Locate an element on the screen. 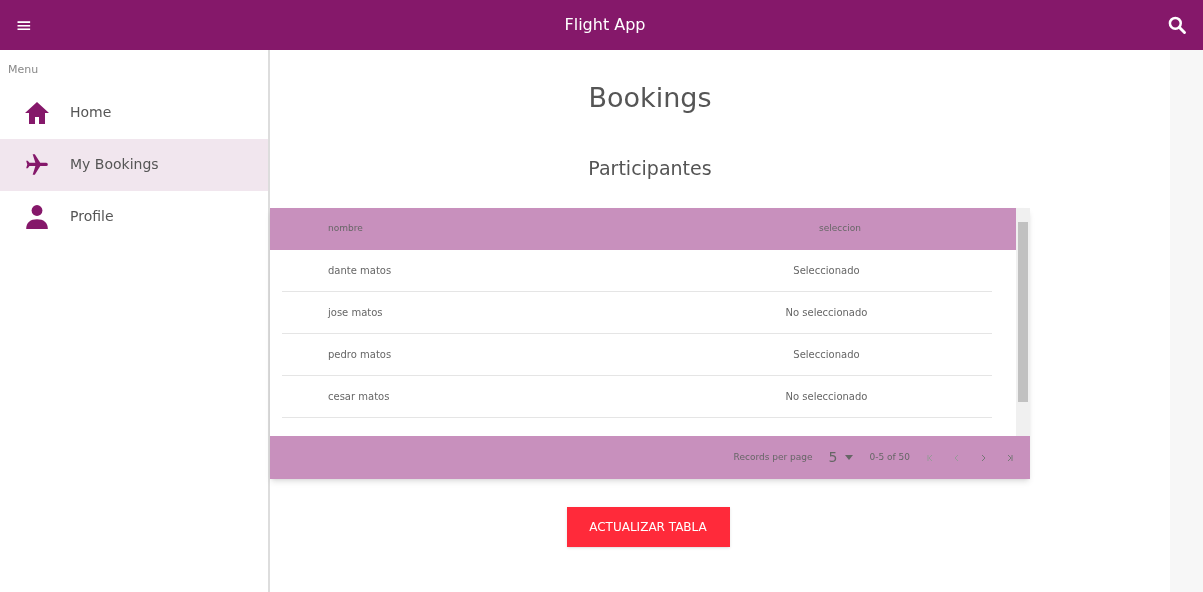 Image resolution: width=1203 pixels, height=592 pixels. table-cell-text: cesar matos is located at coordinates (359, 397).